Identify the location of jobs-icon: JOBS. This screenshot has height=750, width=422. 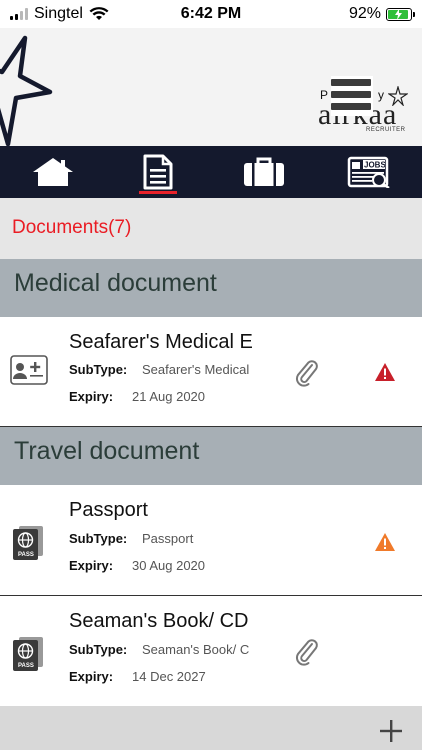
(369, 172).